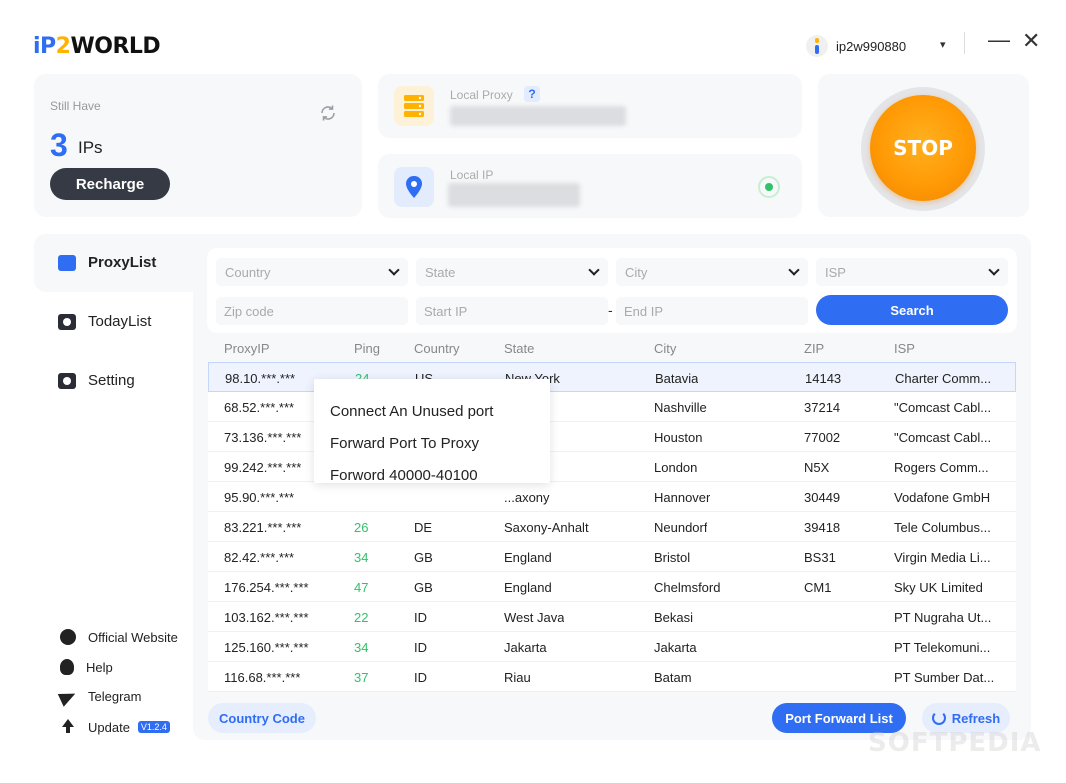 The height and width of the screenshot is (783, 1066). I want to click on col-city: City, so click(665, 348).